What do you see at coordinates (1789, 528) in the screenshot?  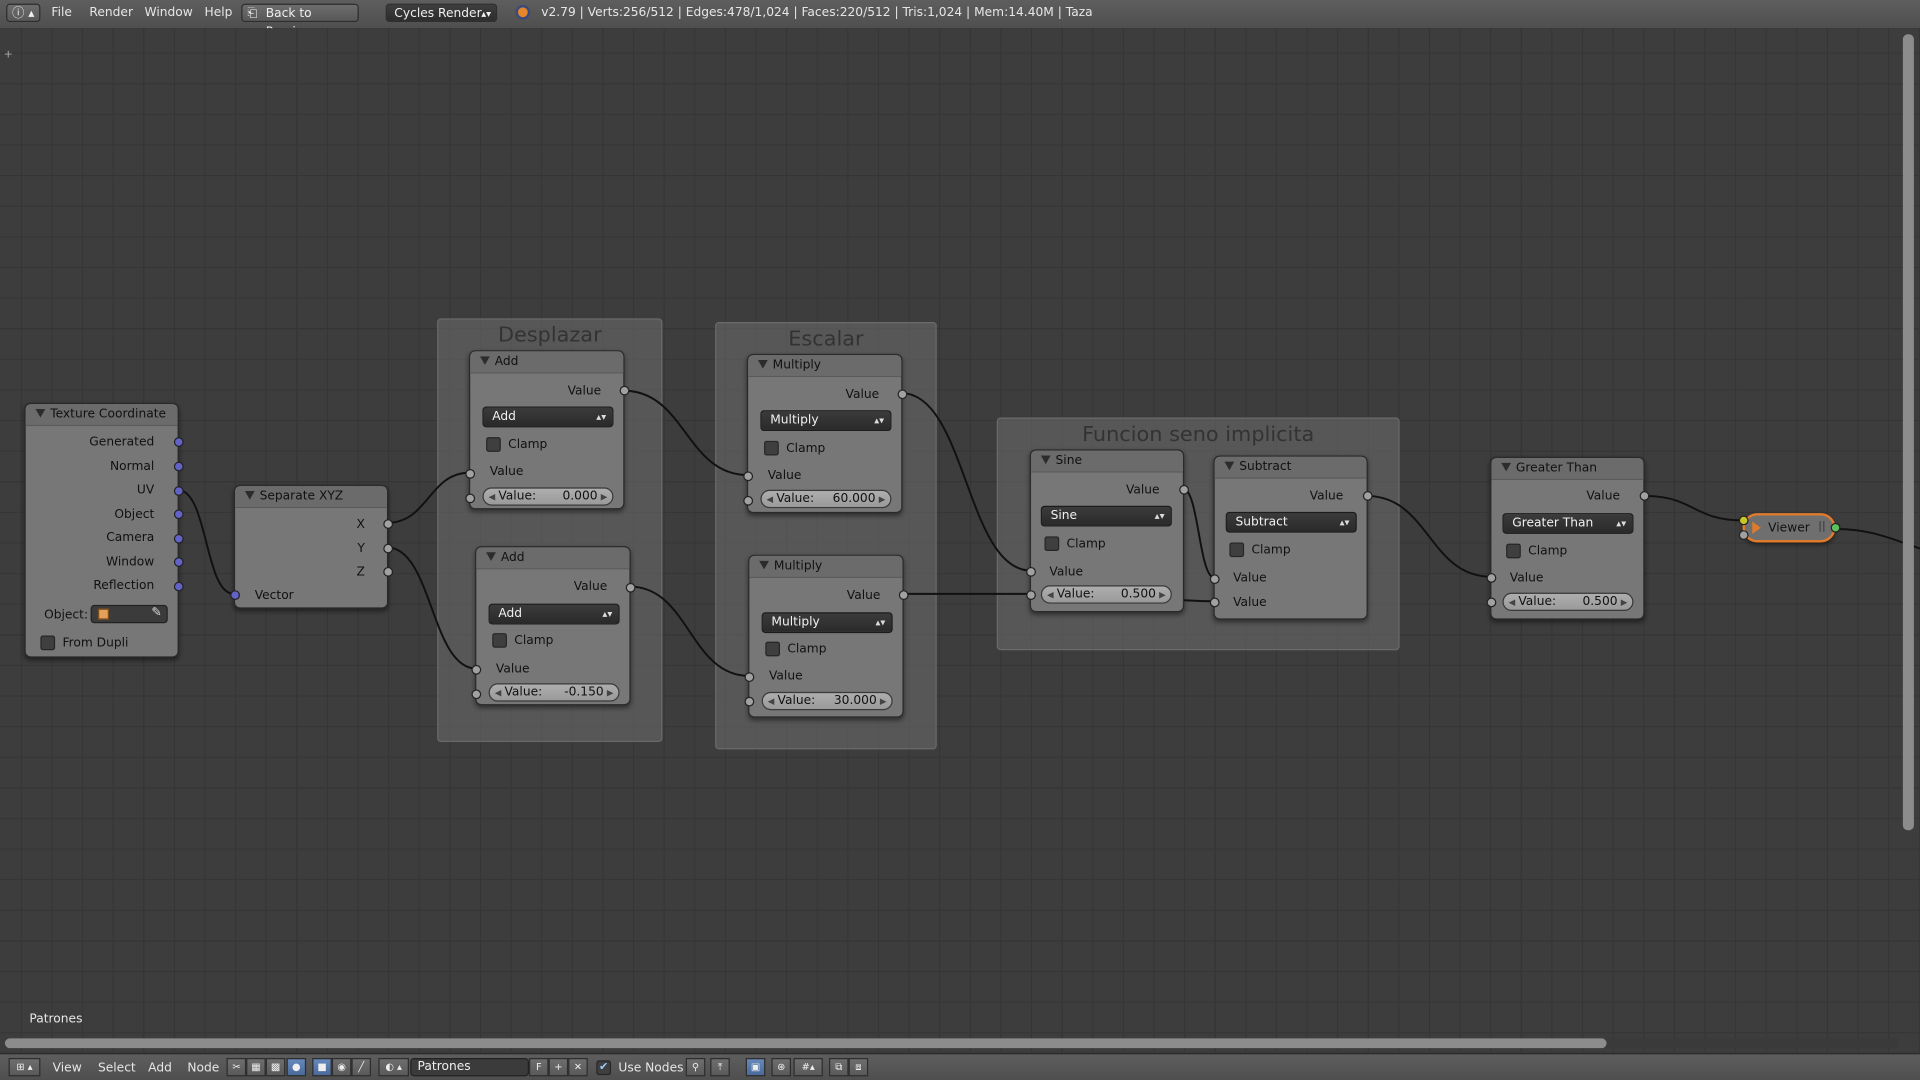 I see `node-viewer: Viewer ||` at bounding box center [1789, 528].